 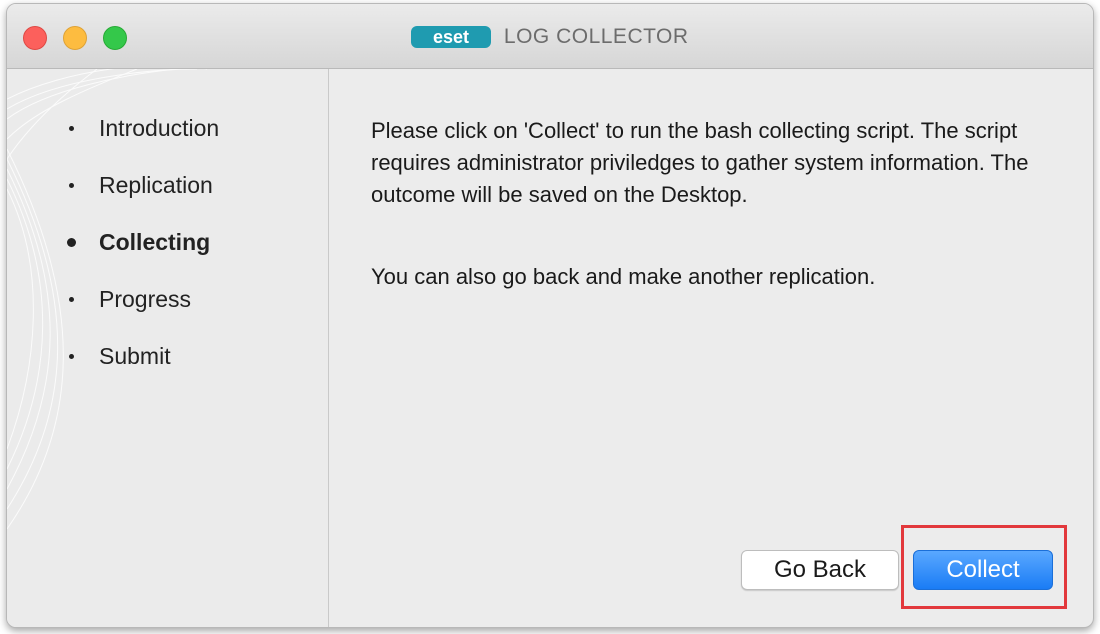 What do you see at coordinates (159, 128) in the screenshot?
I see `step-label: Introduction` at bounding box center [159, 128].